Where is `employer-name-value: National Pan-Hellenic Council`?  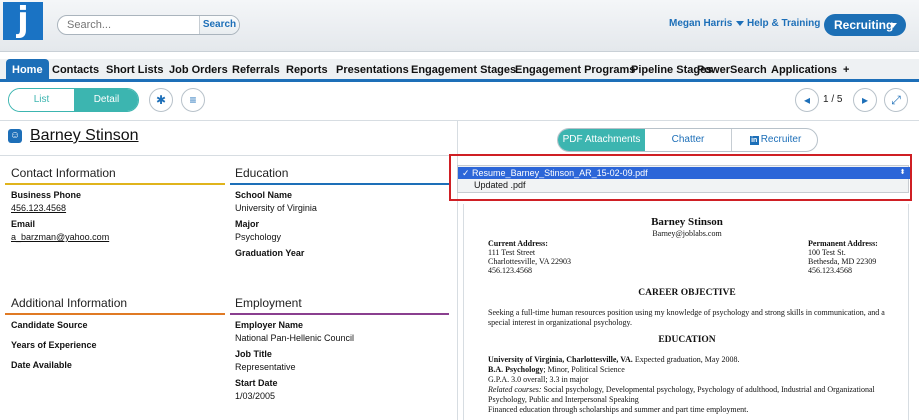 employer-name-value: National Pan-Hellenic Council is located at coordinates (295, 338).